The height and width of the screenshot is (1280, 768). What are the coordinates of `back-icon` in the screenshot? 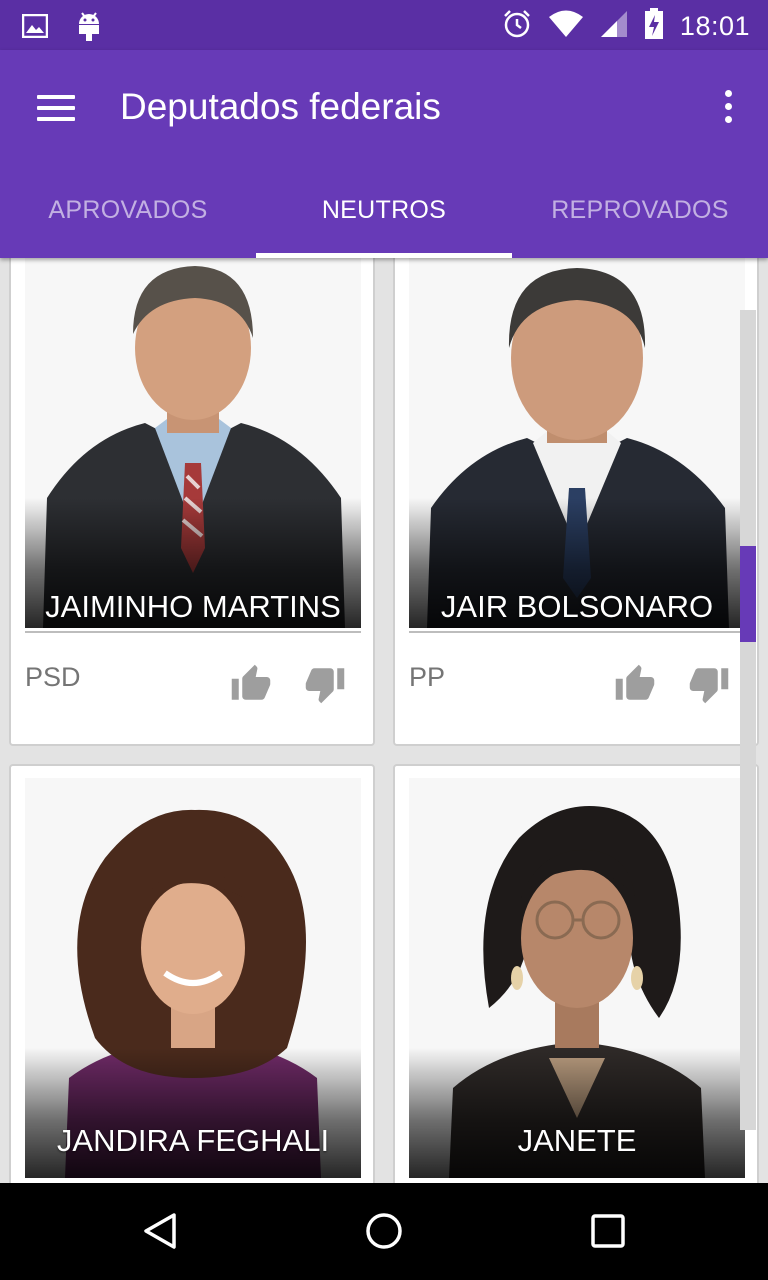 It's located at (160, 1231).